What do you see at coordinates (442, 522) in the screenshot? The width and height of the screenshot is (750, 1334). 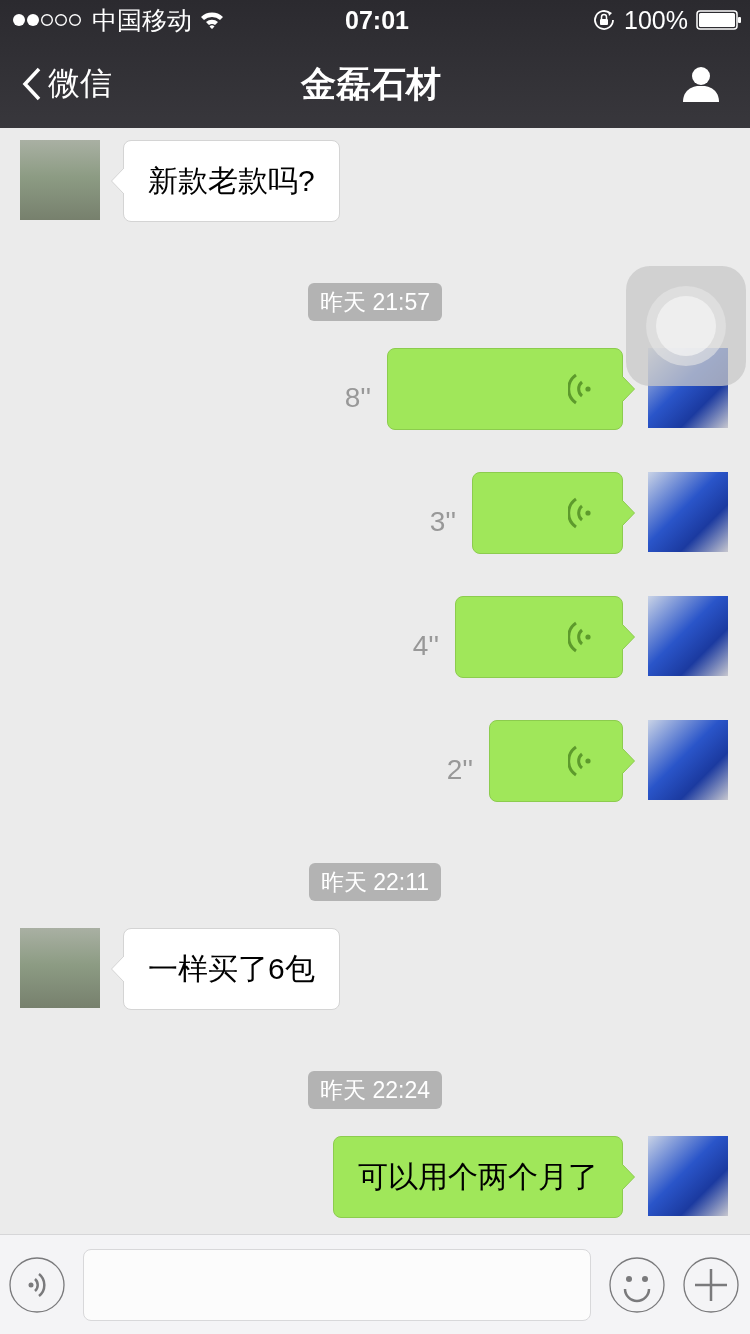 I see `voice-duration: 3''` at bounding box center [442, 522].